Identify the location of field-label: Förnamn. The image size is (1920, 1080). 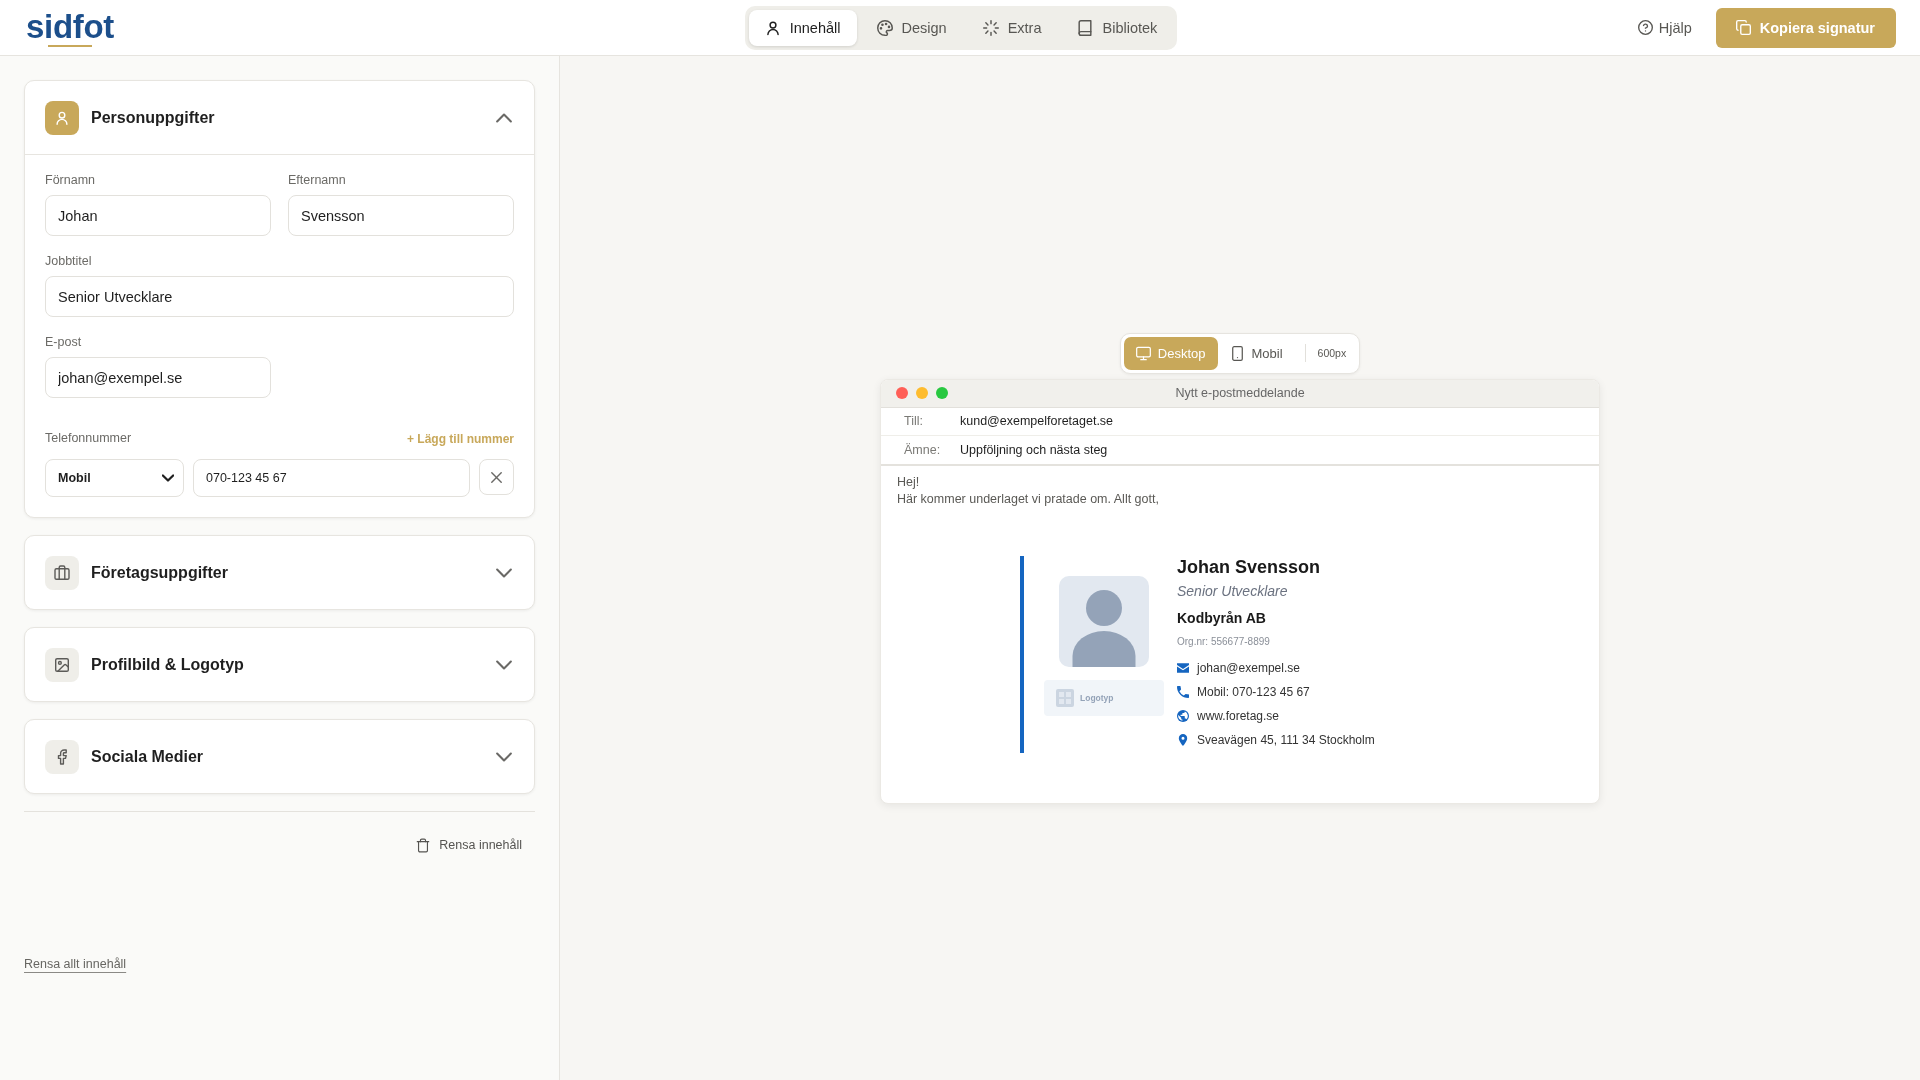
(71, 180).